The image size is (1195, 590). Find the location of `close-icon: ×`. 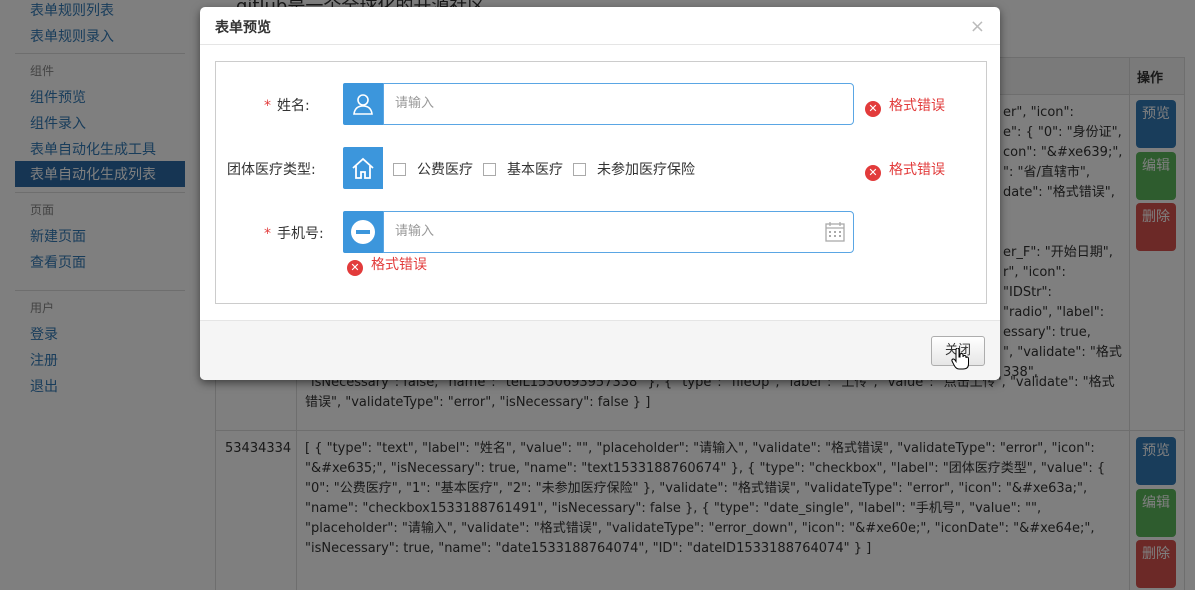

close-icon: × is located at coordinates (977, 27).